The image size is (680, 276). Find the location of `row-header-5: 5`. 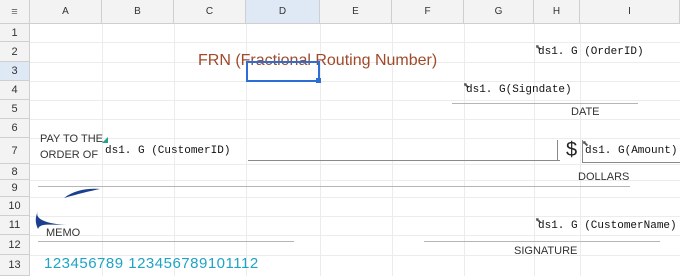

row-header-5: 5 is located at coordinates (15, 109).